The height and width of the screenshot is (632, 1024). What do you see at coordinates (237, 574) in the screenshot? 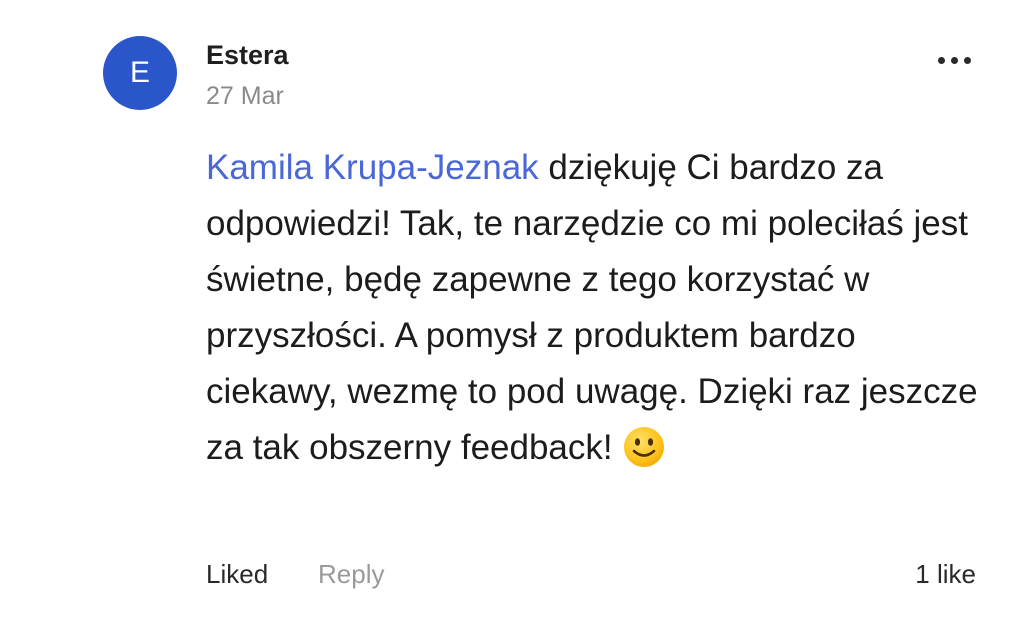
I see `liked-button: Liked` at bounding box center [237, 574].